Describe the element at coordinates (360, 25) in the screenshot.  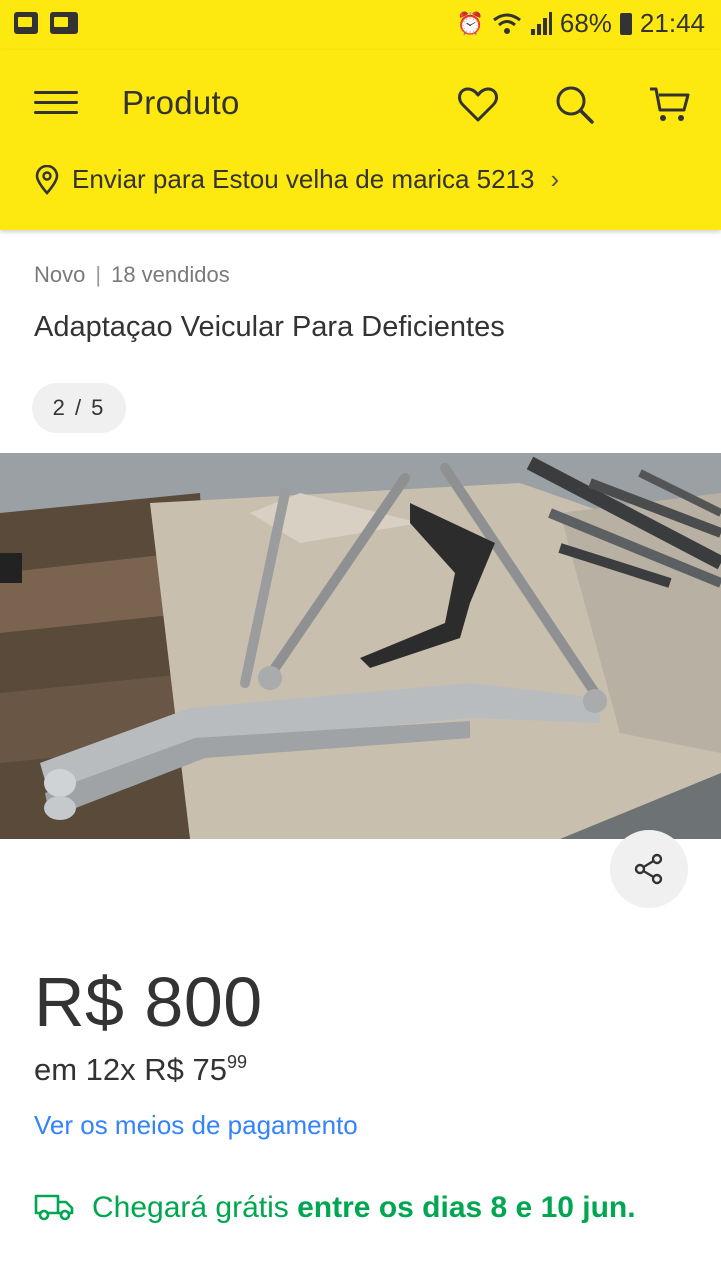
I see `status-bar: ⏰ 68% 21:44` at that location.